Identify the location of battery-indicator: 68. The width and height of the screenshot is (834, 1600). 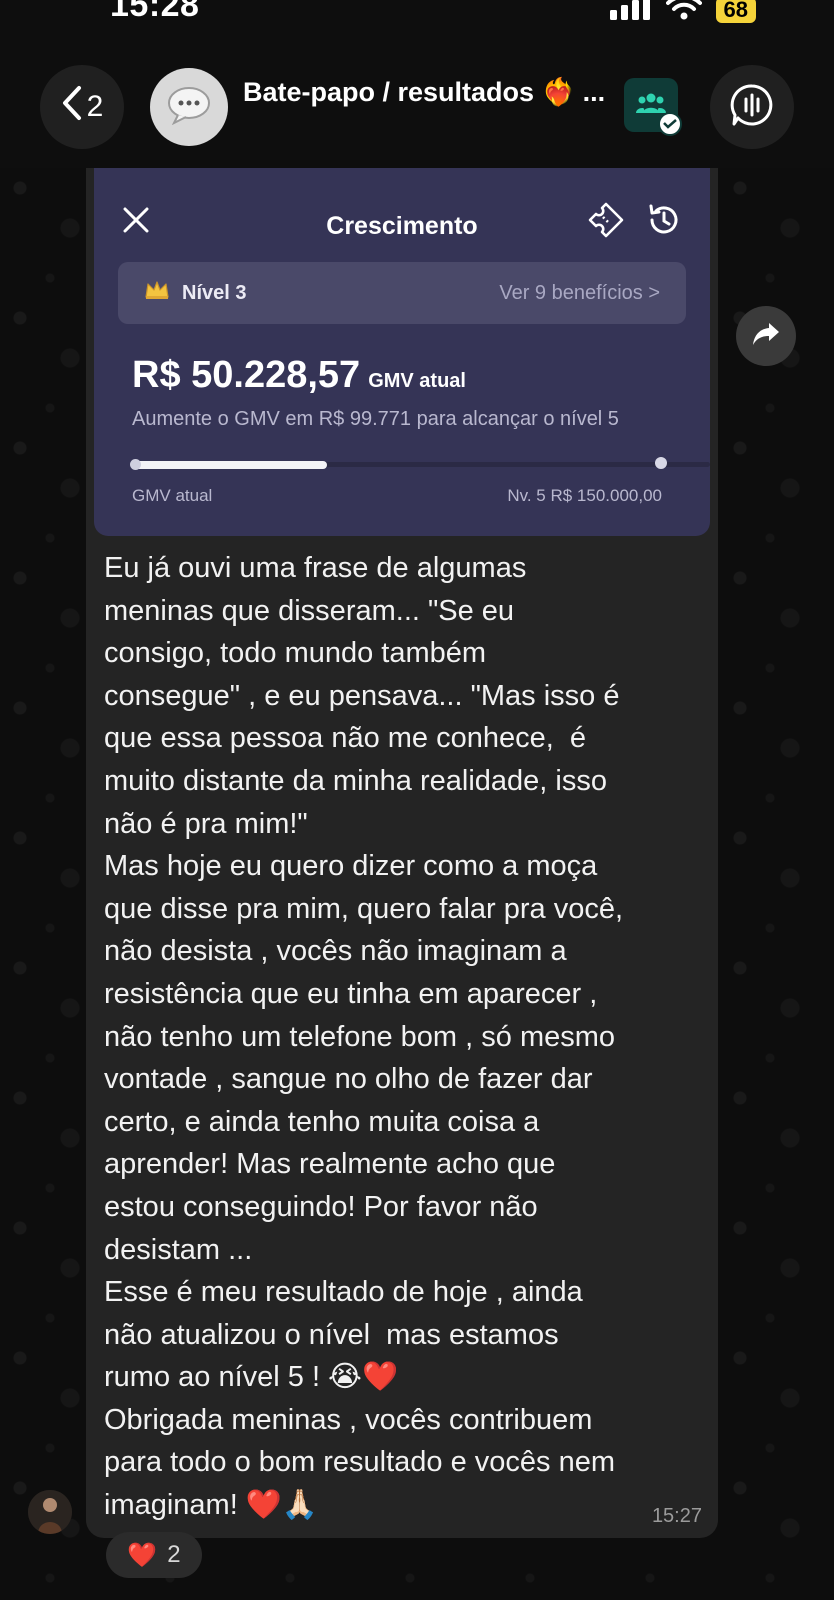
(735, 11).